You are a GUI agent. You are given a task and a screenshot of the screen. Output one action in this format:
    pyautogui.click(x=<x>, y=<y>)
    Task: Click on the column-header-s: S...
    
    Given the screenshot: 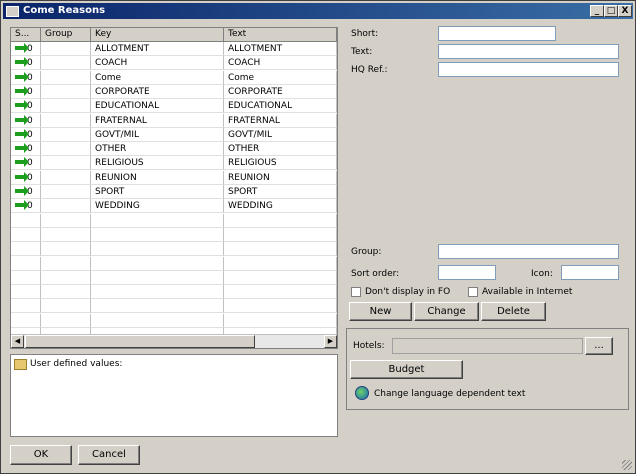 What is the action you would take?
    pyautogui.click(x=26, y=34)
    